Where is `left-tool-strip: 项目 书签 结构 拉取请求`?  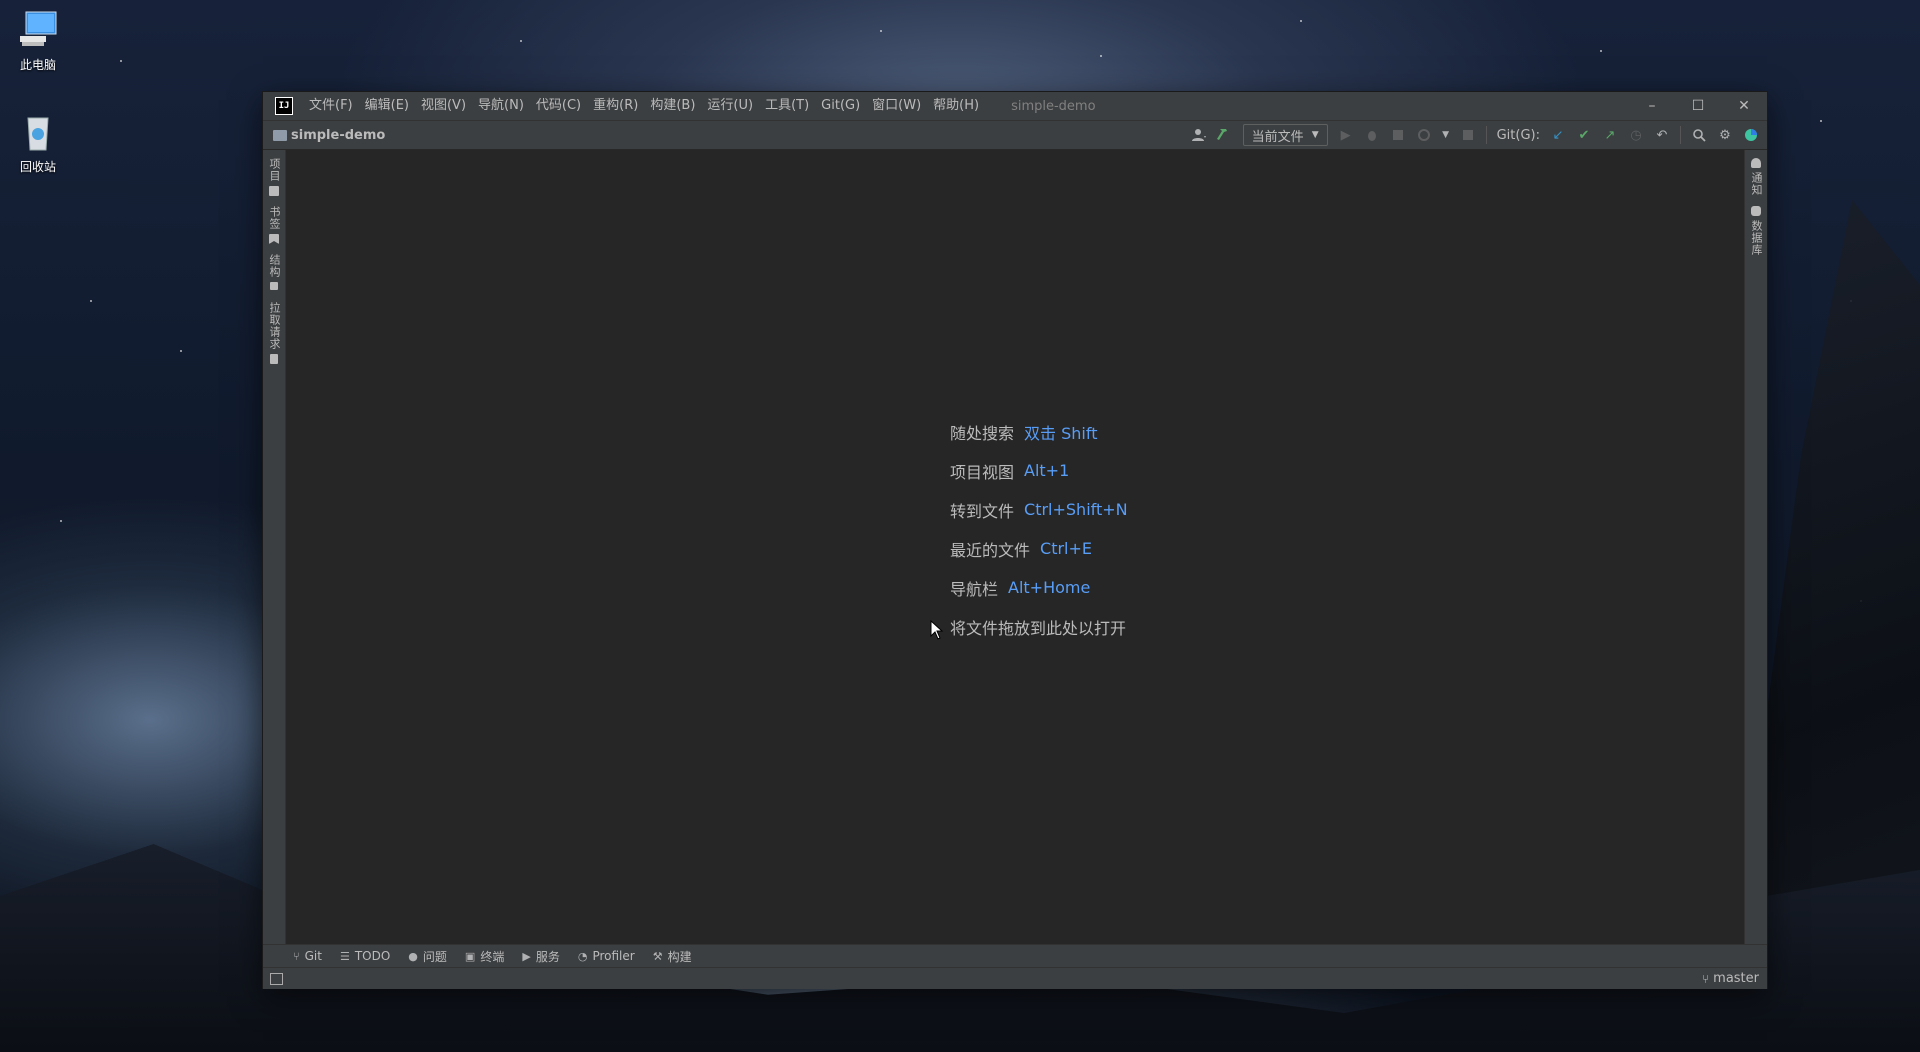 left-tool-strip: 项目 书签 结构 拉取请求 is located at coordinates (274, 547).